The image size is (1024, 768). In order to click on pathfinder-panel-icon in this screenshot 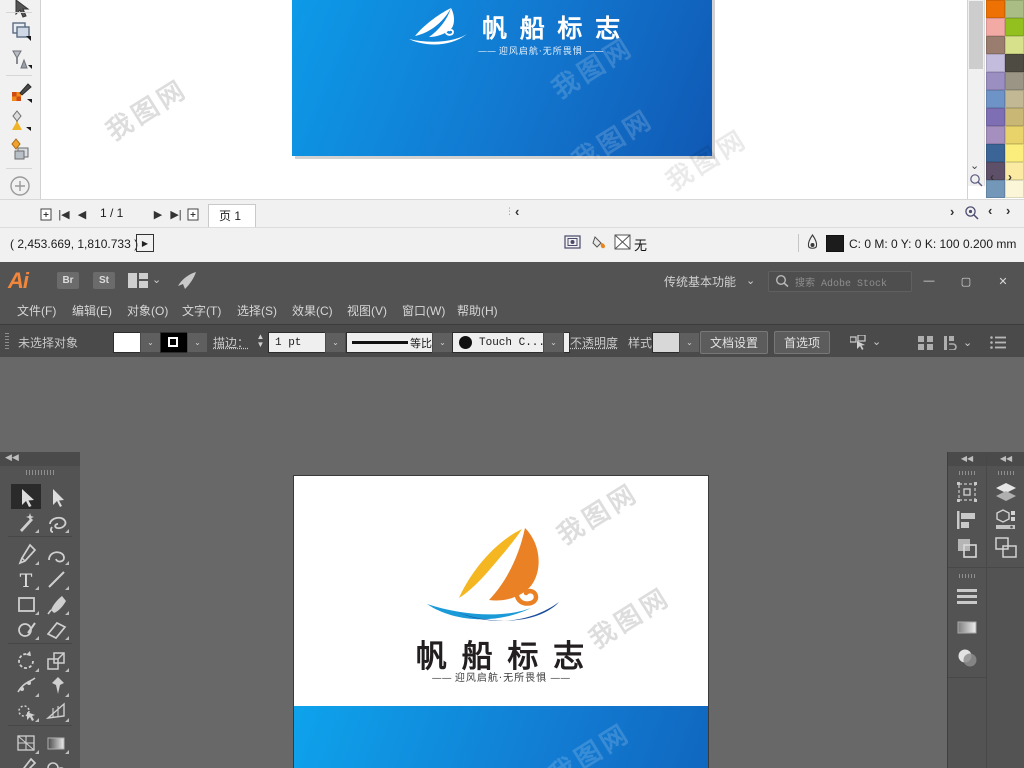, I will do `click(967, 548)`.